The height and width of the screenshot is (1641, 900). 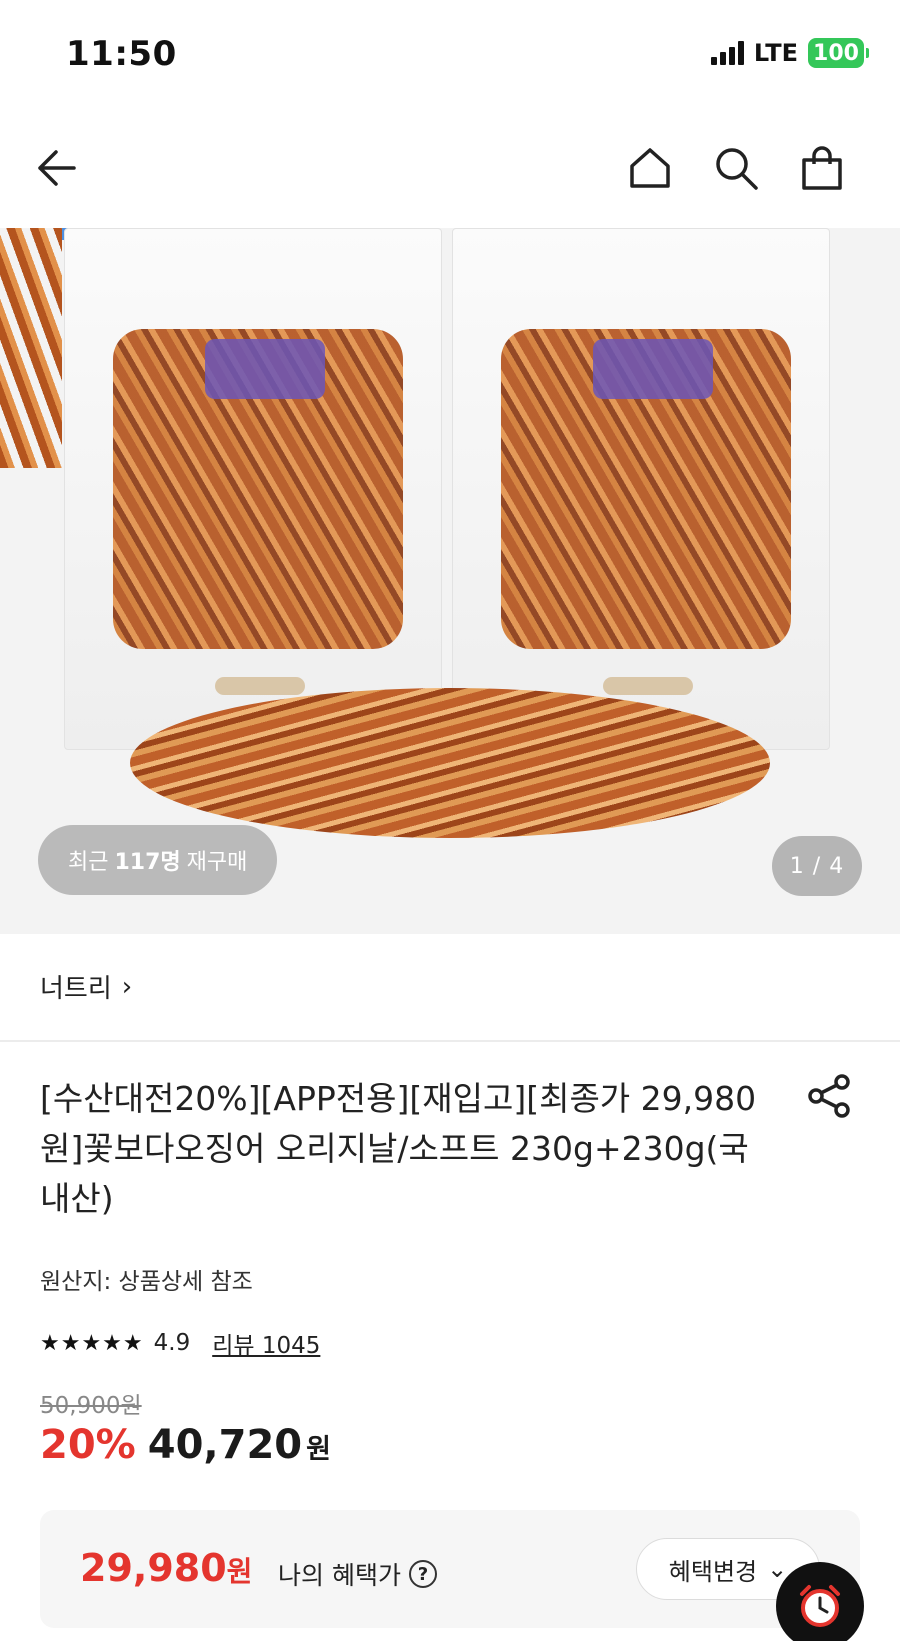 I want to click on home-icon, so click(x=650, y=168).